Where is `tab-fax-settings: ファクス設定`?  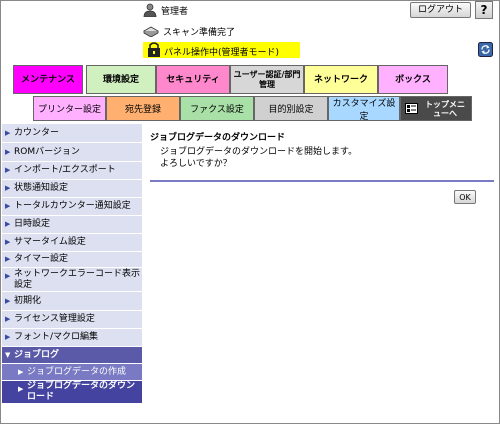
tab-fax-settings: ファクス設定 is located at coordinates (217, 108).